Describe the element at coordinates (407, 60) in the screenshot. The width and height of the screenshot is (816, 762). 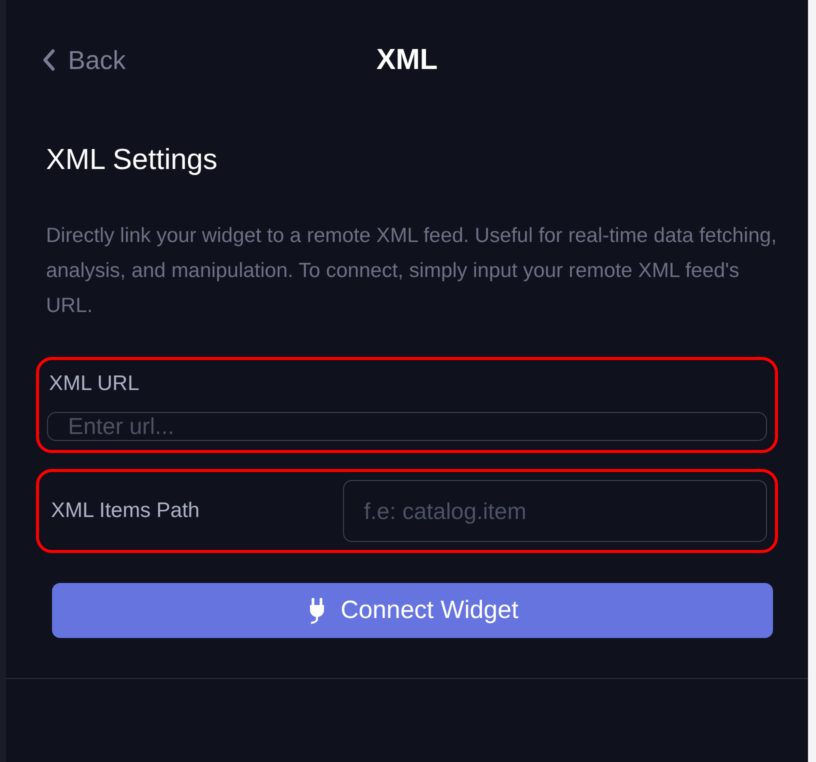
I see `page-title: XML` at that location.